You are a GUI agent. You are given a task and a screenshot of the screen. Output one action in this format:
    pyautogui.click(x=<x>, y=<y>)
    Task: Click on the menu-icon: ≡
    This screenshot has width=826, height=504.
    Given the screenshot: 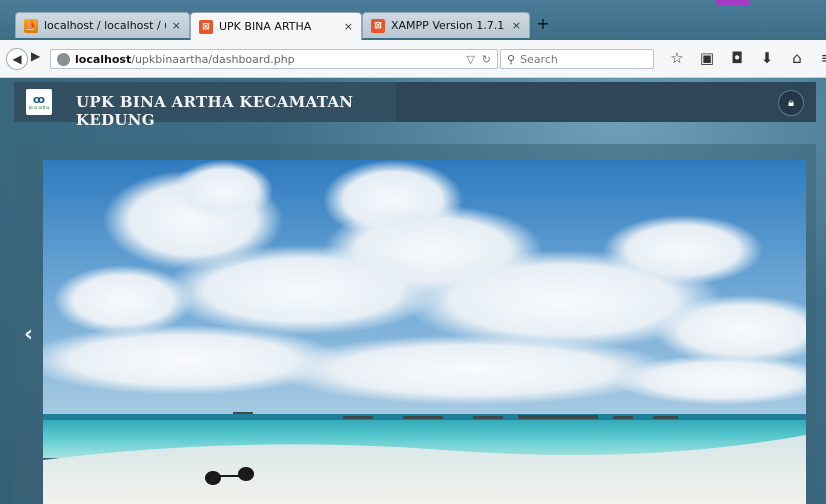 What is the action you would take?
    pyautogui.click(x=819, y=58)
    